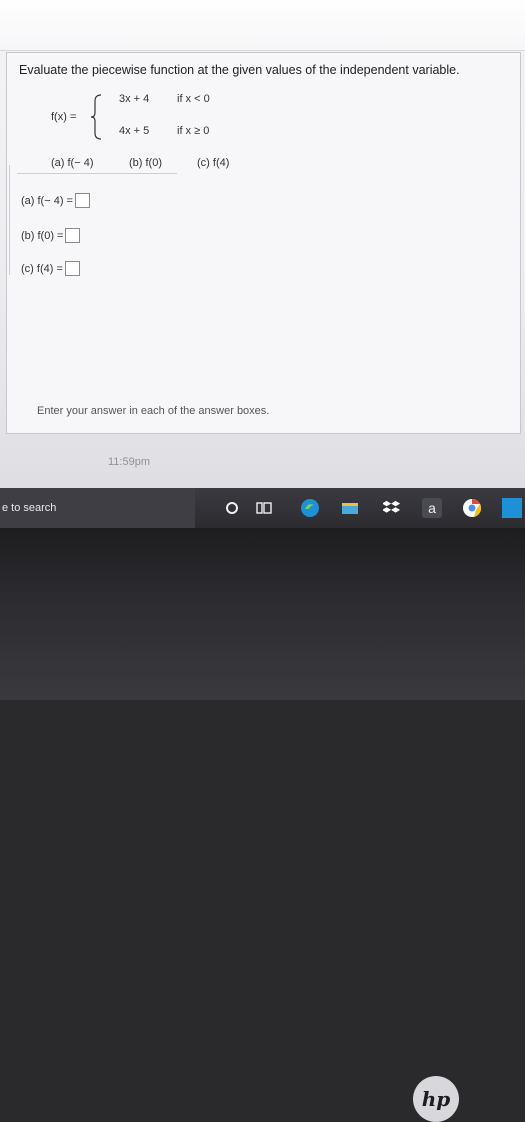 Image resolution: width=525 pixels, height=1122 pixels. What do you see at coordinates (145, 163) in the screenshot?
I see `part-b: (b) f(0)` at bounding box center [145, 163].